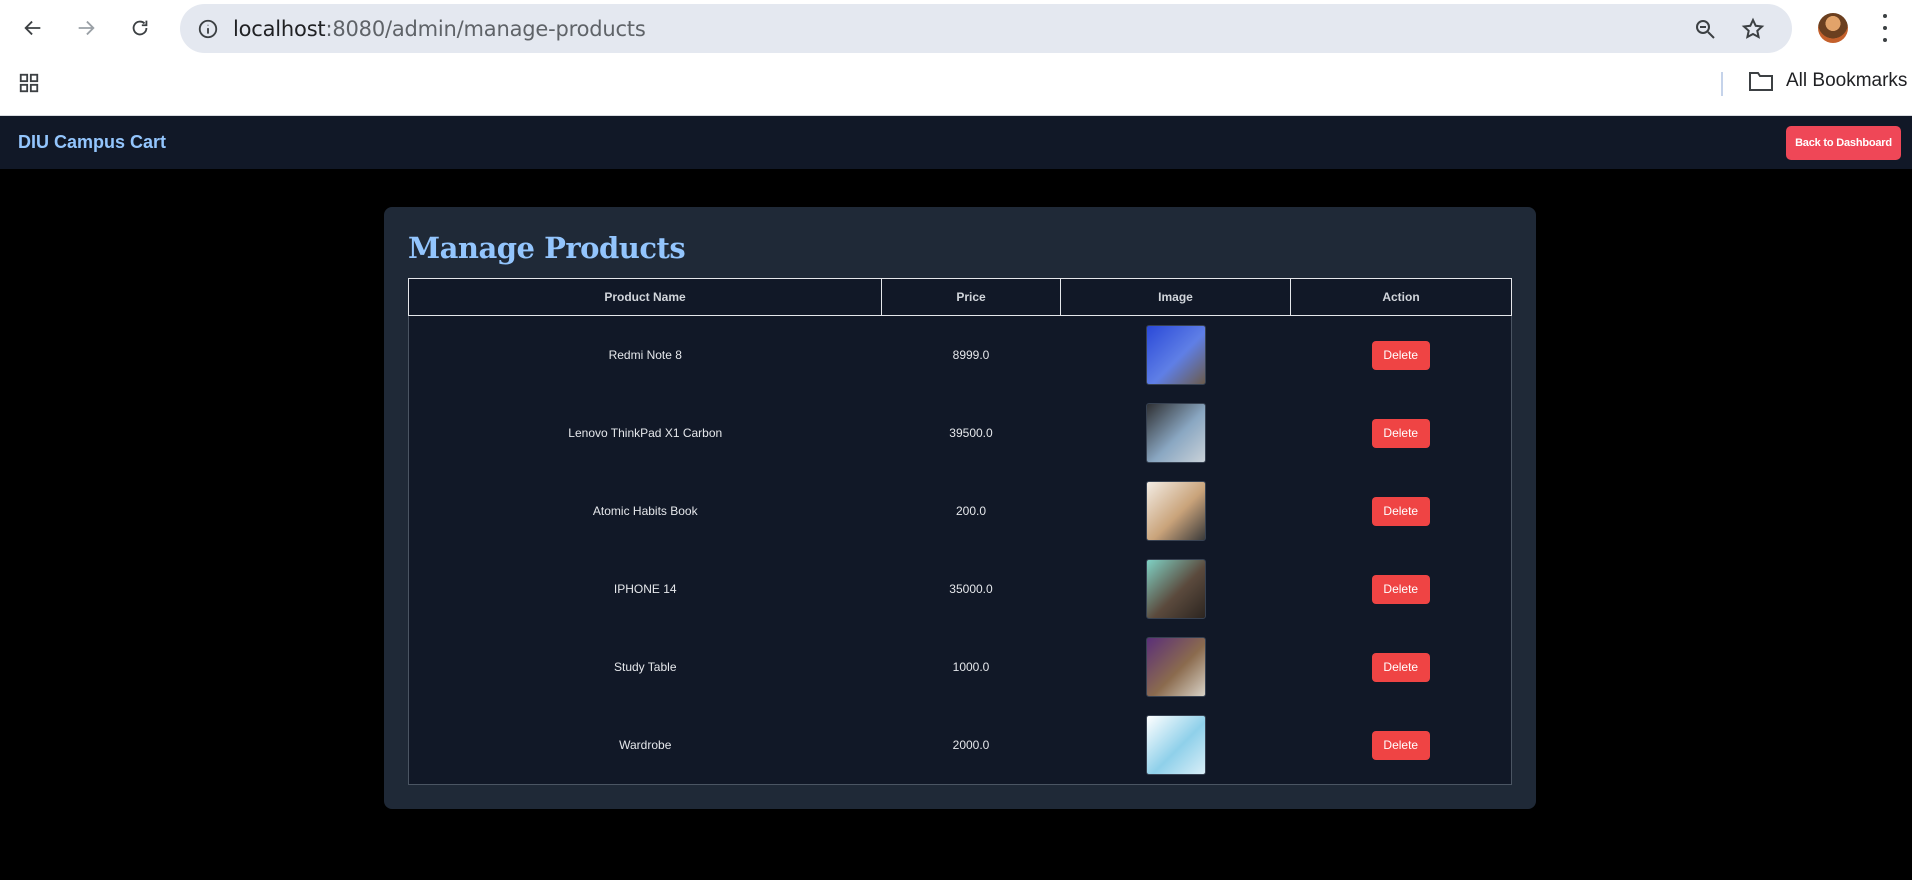 The image size is (1912, 880). What do you see at coordinates (1885, 28) in the screenshot?
I see `browser-menu-icon` at bounding box center [1885, 28].